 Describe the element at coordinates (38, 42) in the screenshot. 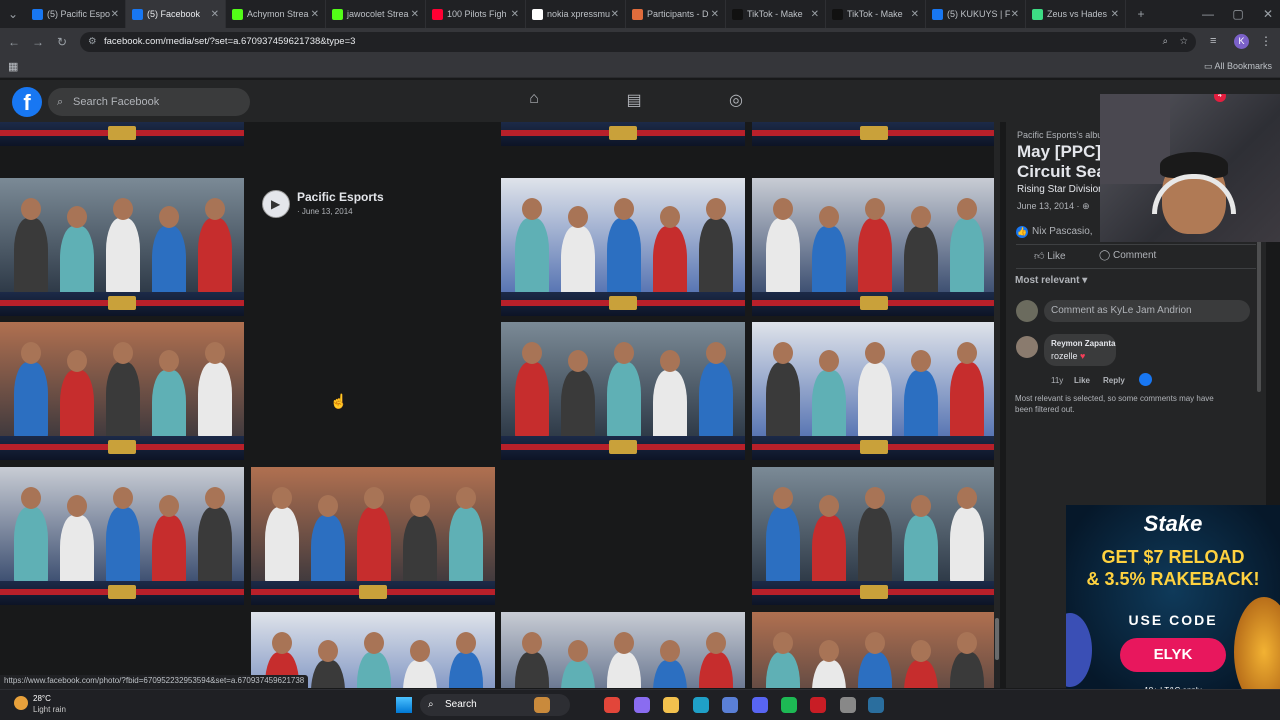

I see `forward-icon: →` at that location.